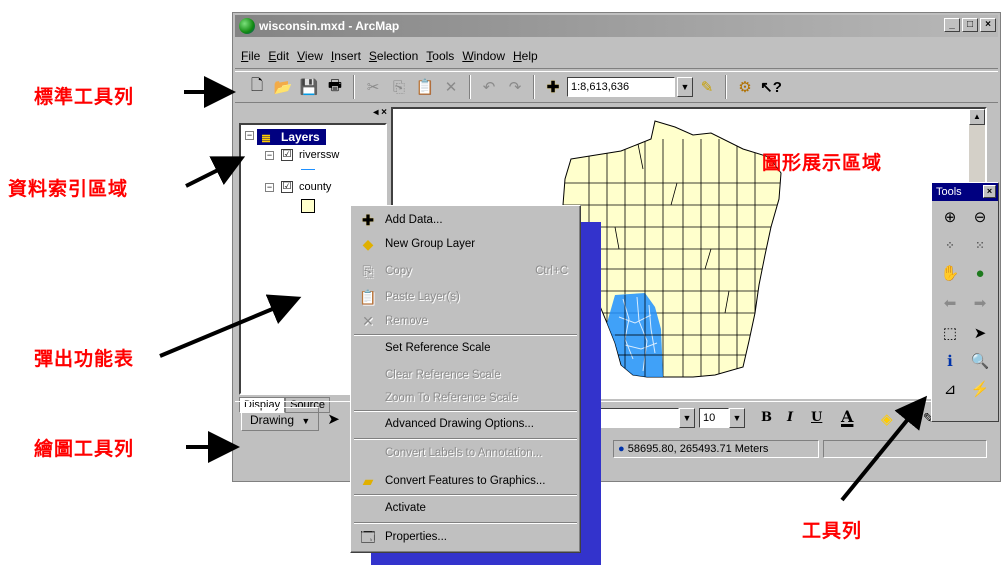 This screenshot has width=1001, height=565. Describe the element at coordinates (465, 271) in the screenshot. I see `ctx-copy: ⎘ Copy Ctrl+C` at that location.